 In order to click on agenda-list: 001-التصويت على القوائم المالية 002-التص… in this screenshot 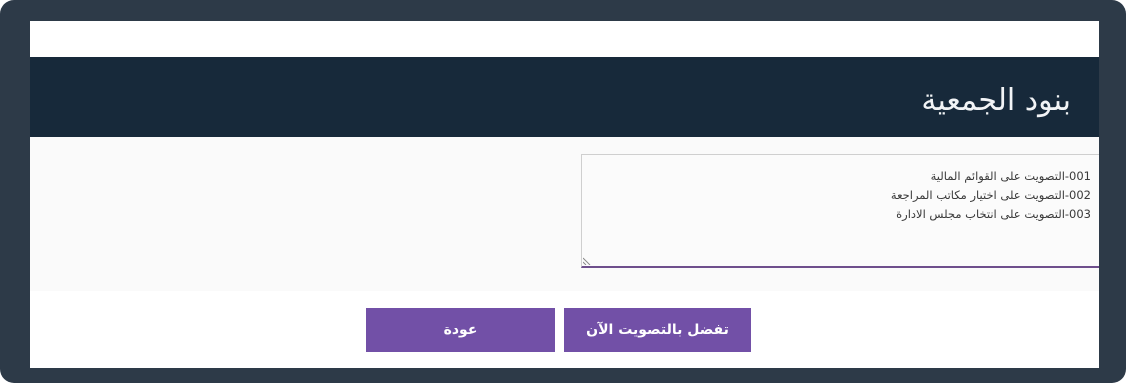, I will do `click(991, 195)`.